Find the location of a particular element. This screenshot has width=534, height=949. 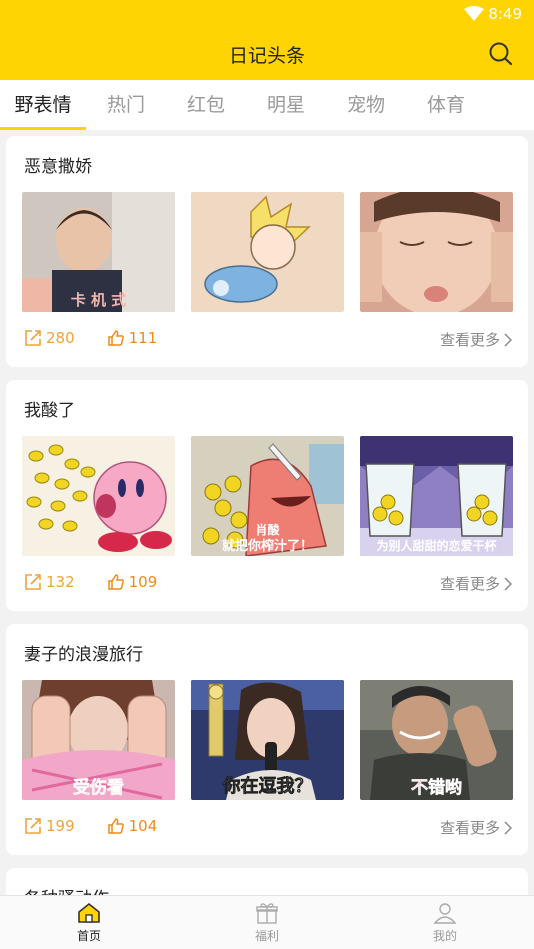

thumbnail-row: 卡 机 式 is located at coordinates (267, 252).